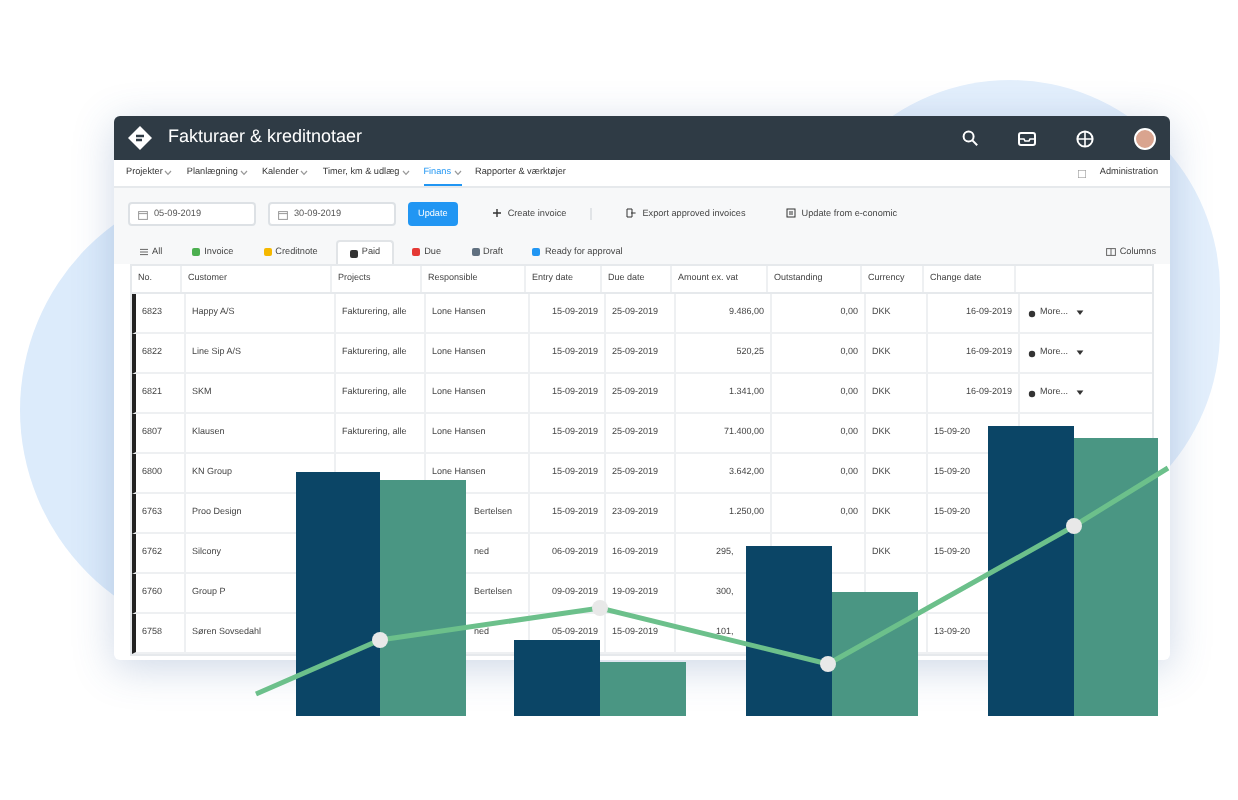 This screenshot has width=1238, height=800. Describe the element at coordinates (1085, 138) in the screenshot. I see `globe-icon` at that location.